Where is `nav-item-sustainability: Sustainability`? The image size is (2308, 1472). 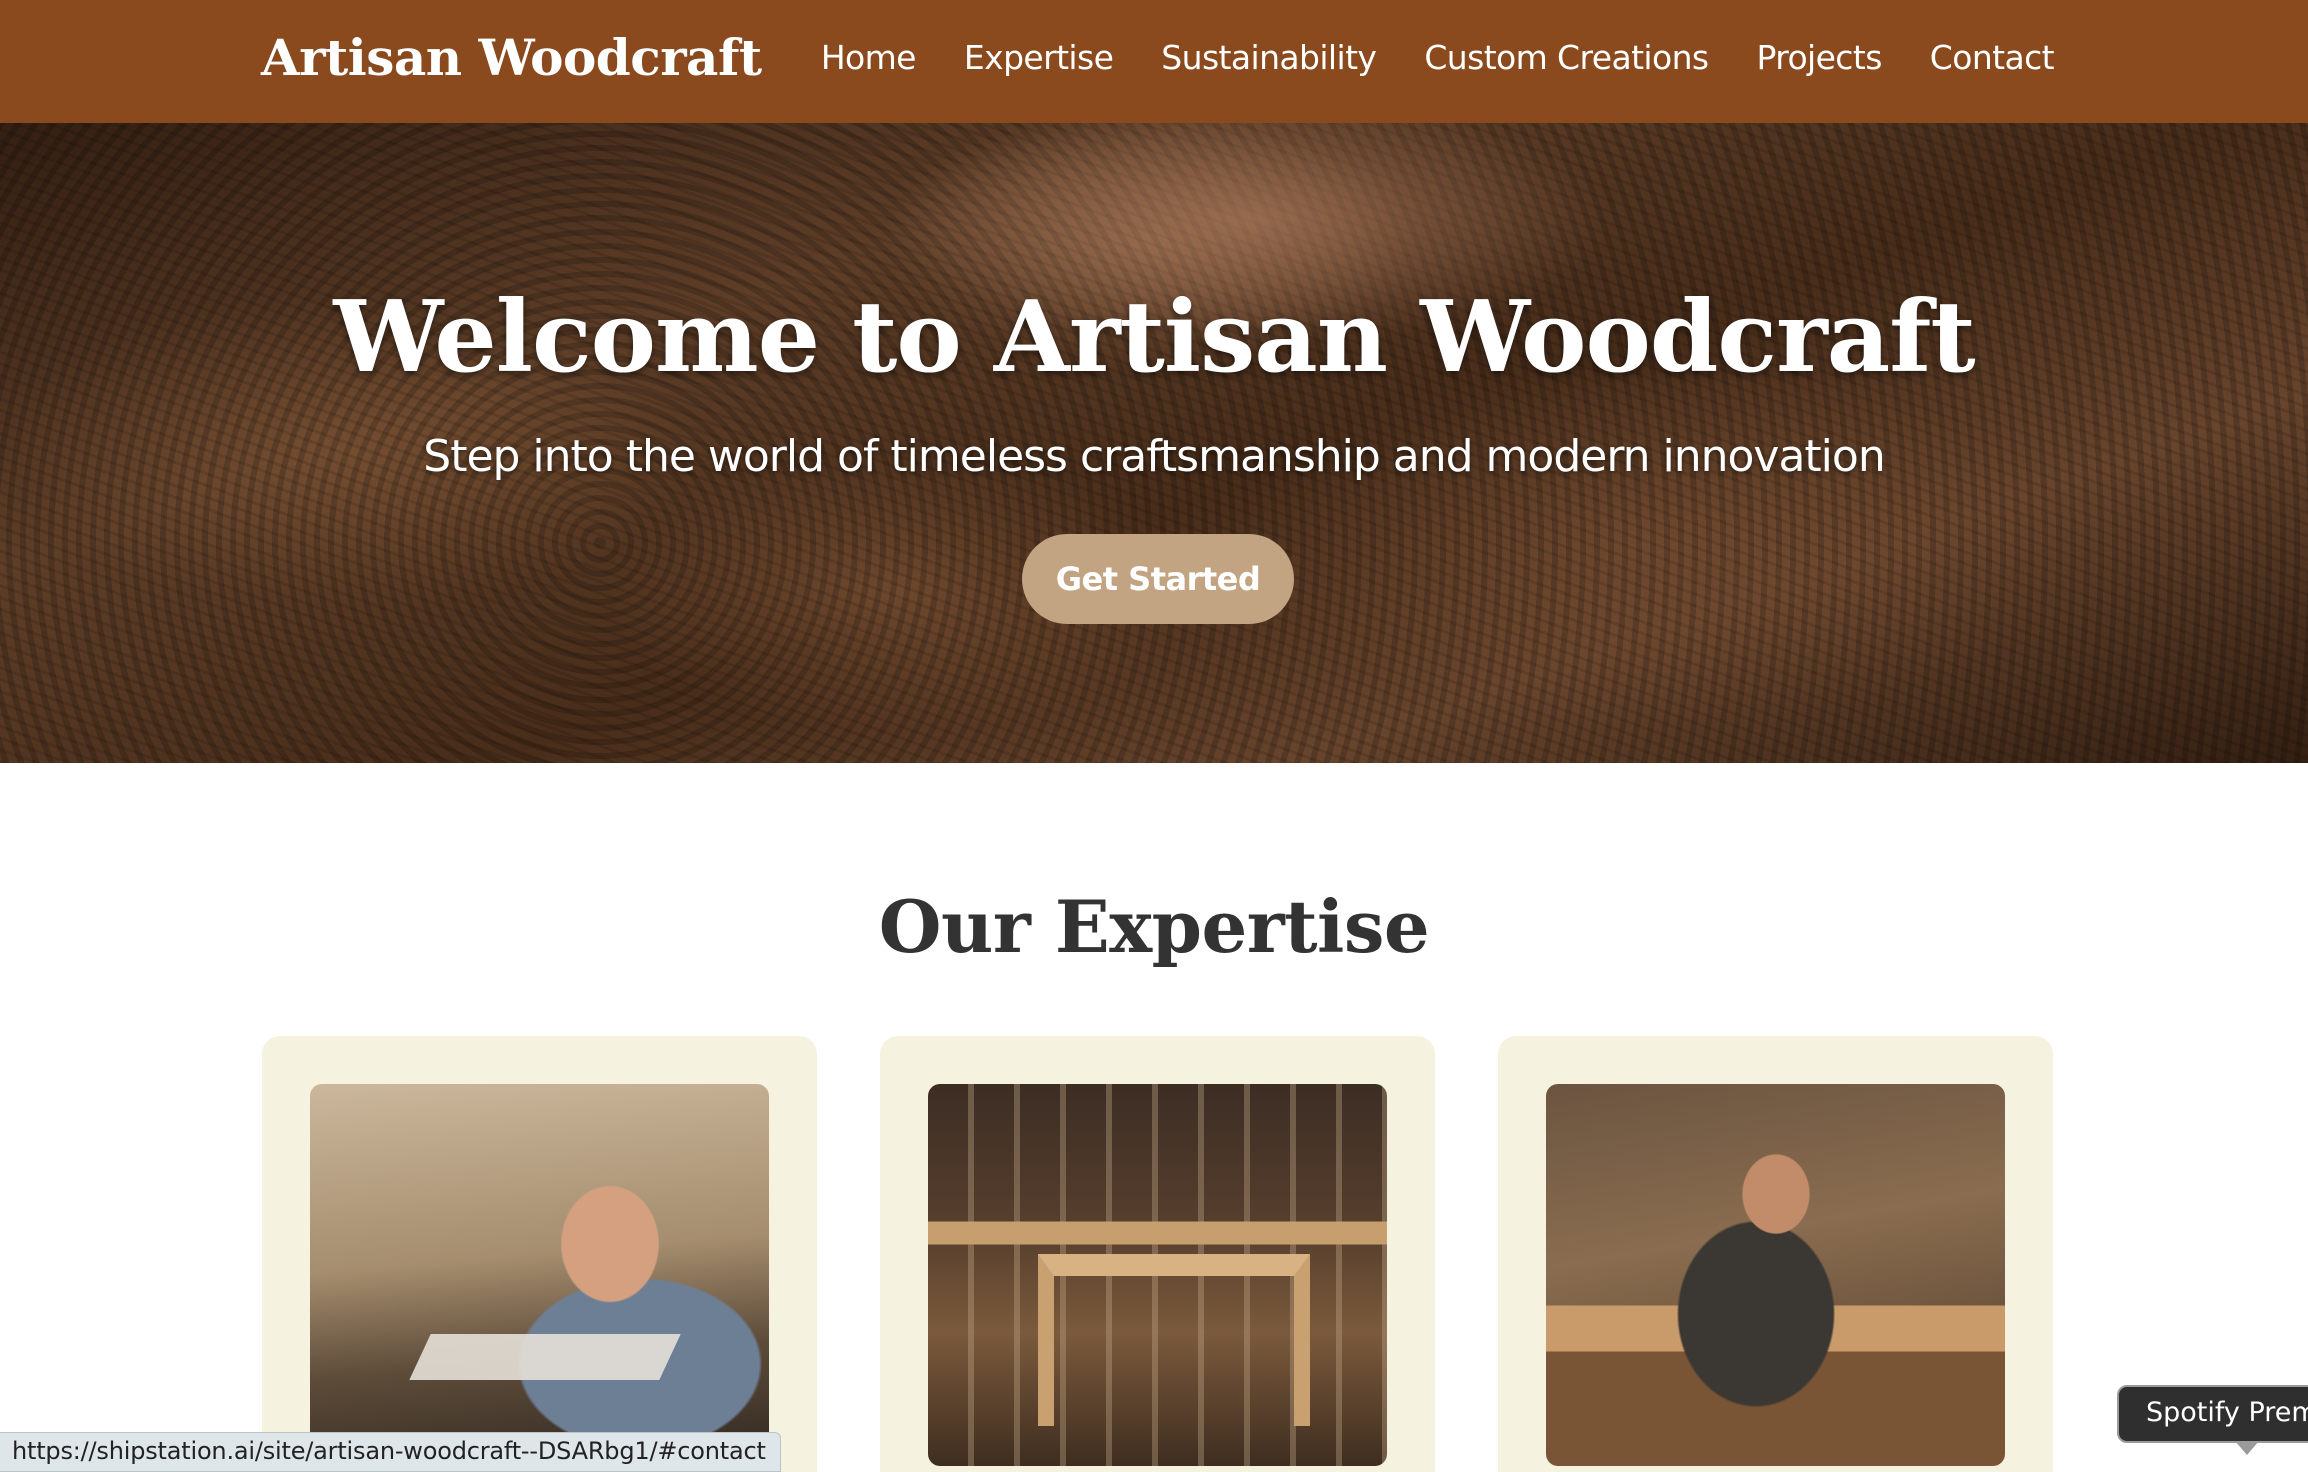 nav-item-sustainability: Sustainability is located at coordinates (1269, 57).